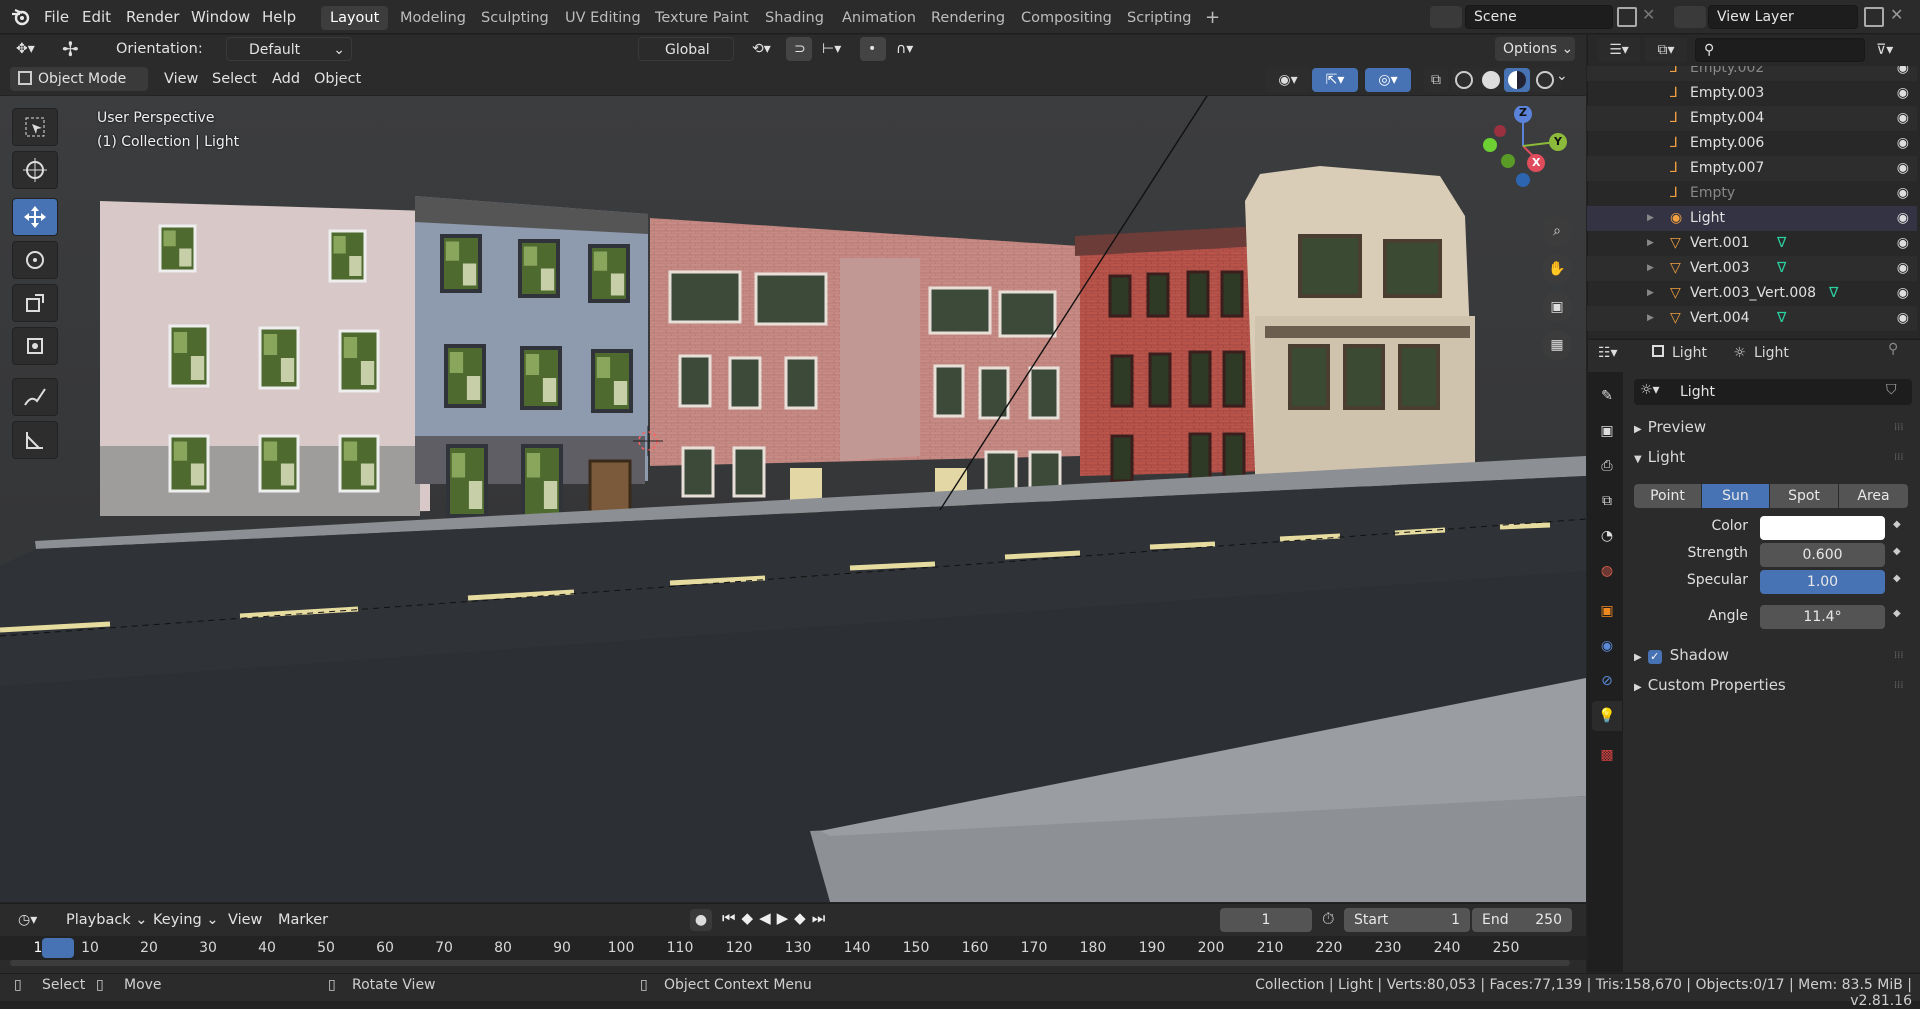 The image size is (1920, 1009). I want to click on scale-tool-icon, so click(35, 303).